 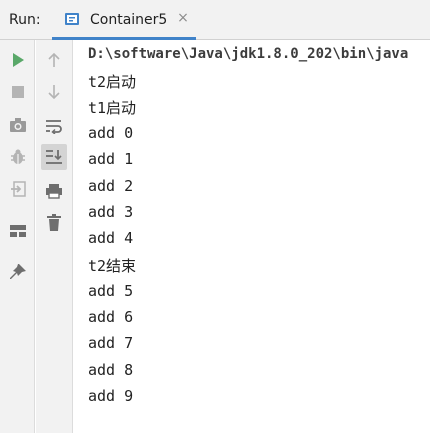 I want to click on console-command-line: D:\software\Java\jdk1.8.0_202\bin\java, so click(x=248, y=54).